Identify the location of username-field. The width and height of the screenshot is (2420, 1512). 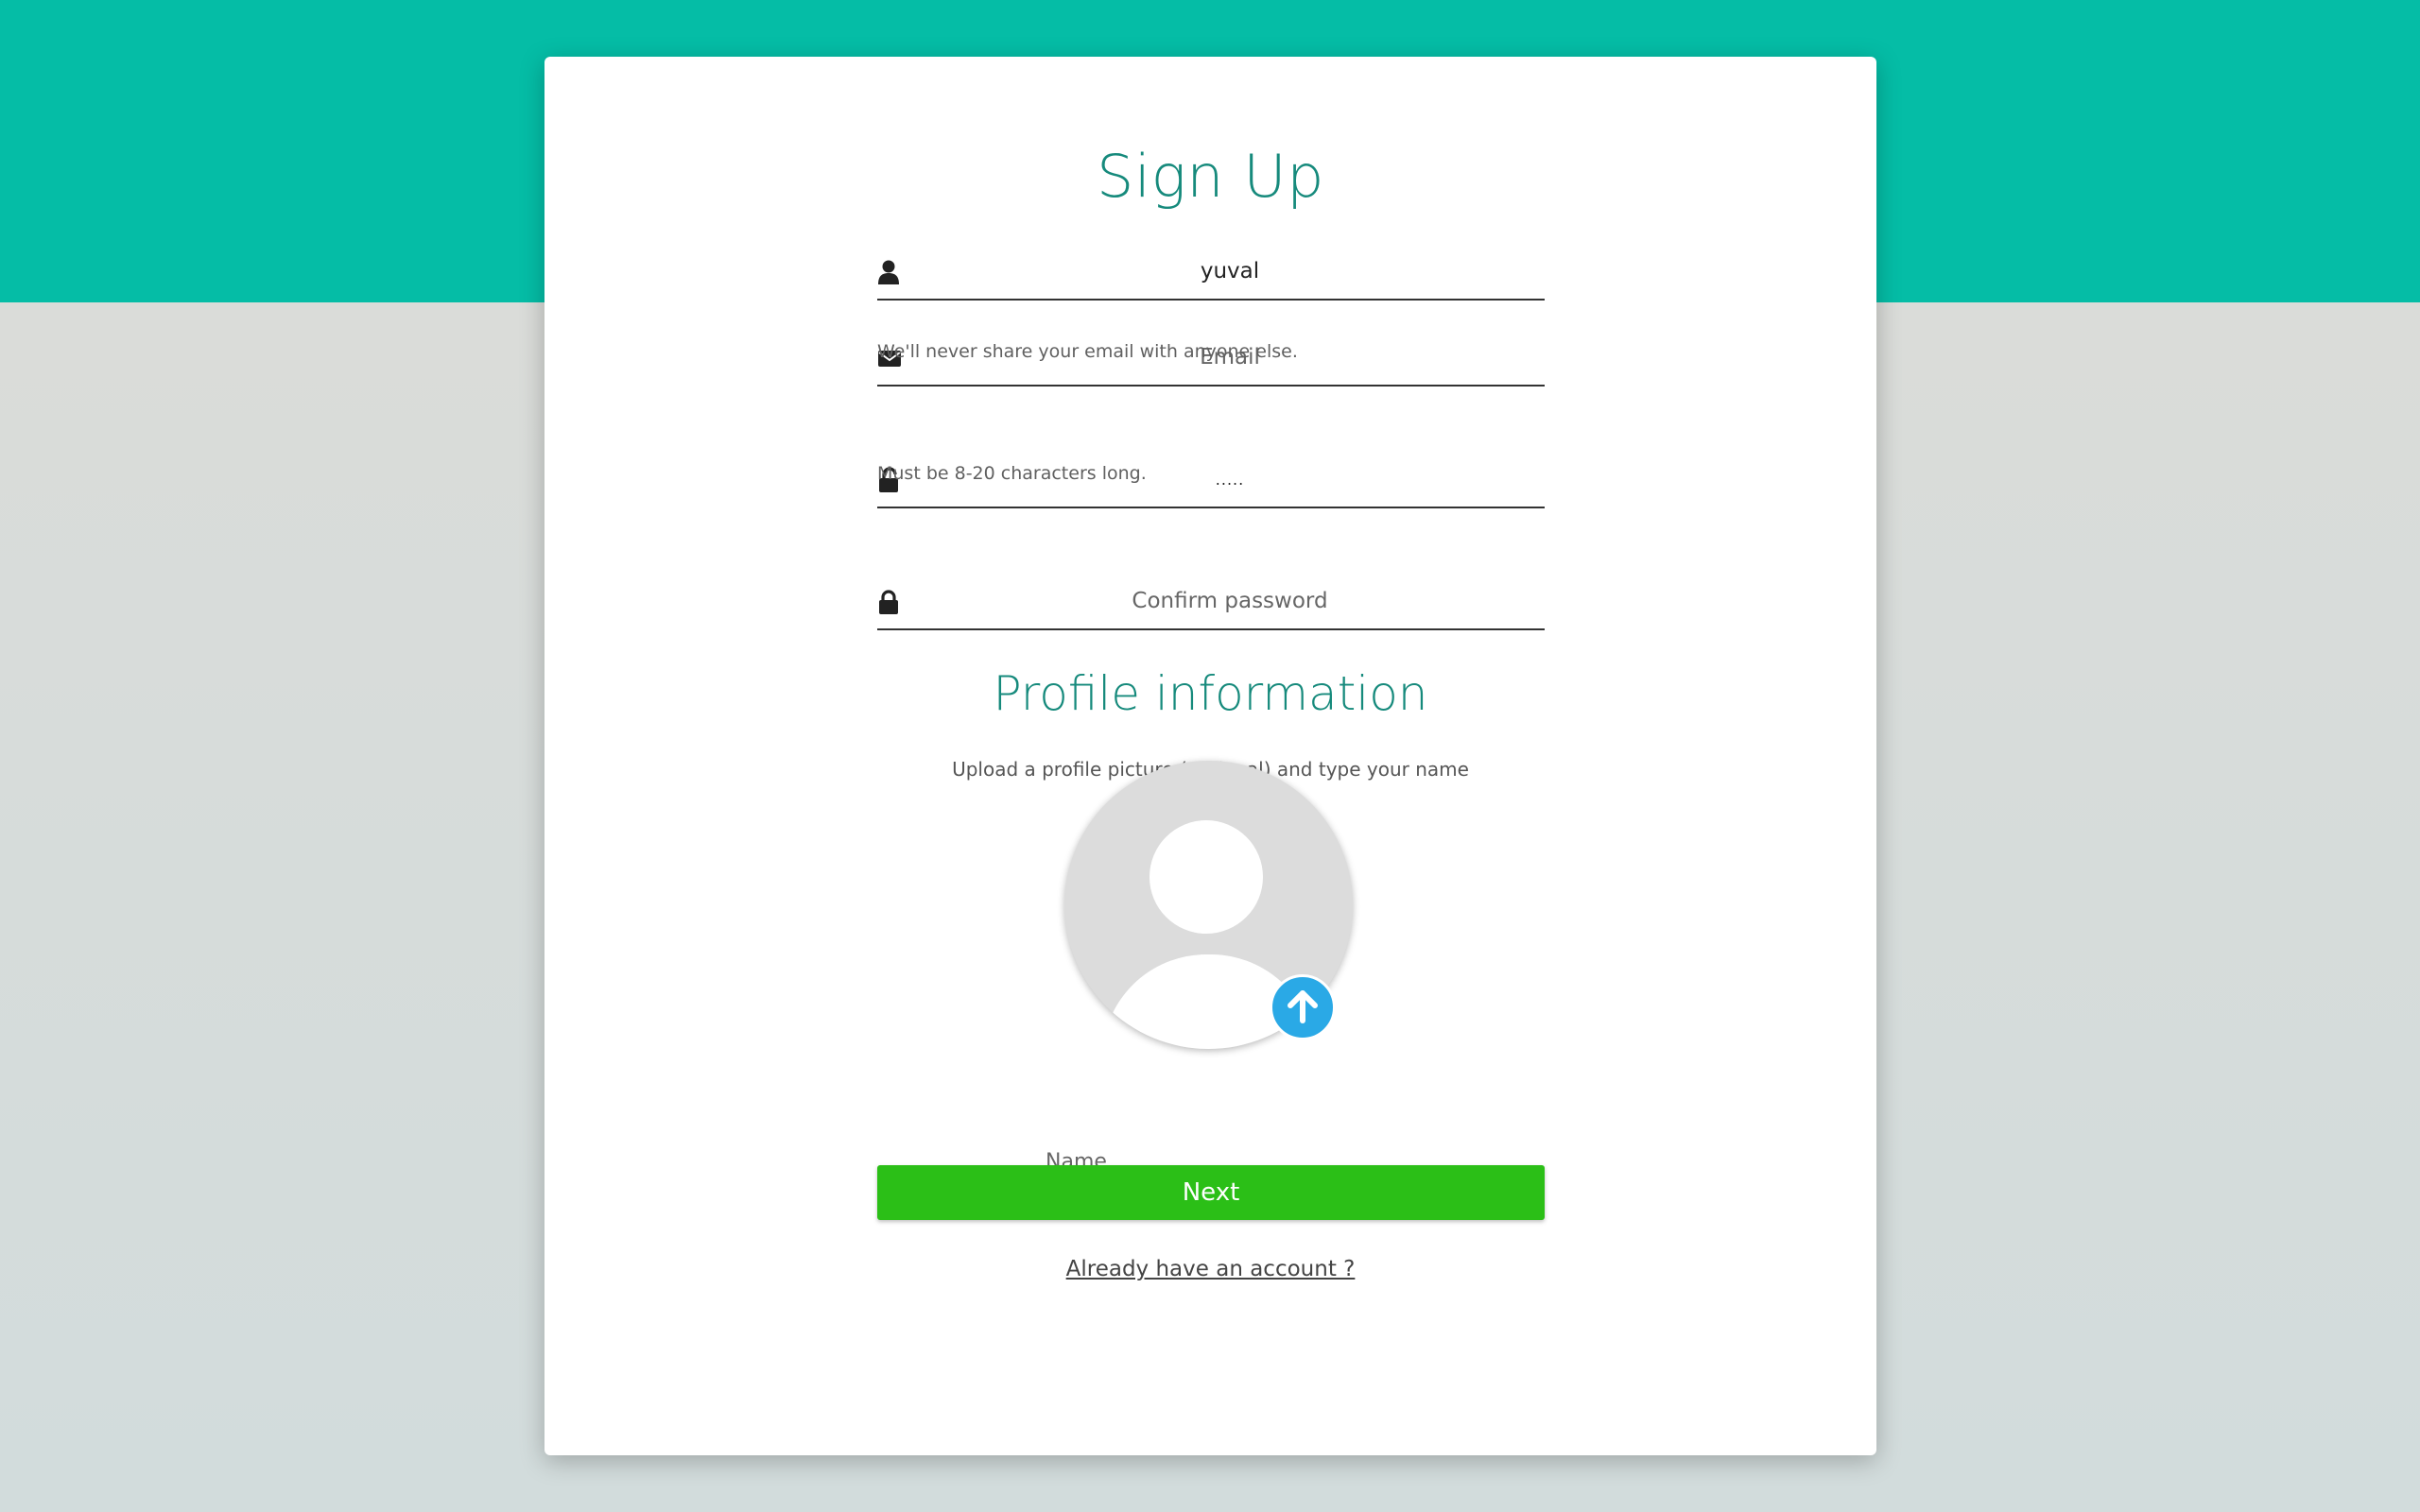
(1211, 273).